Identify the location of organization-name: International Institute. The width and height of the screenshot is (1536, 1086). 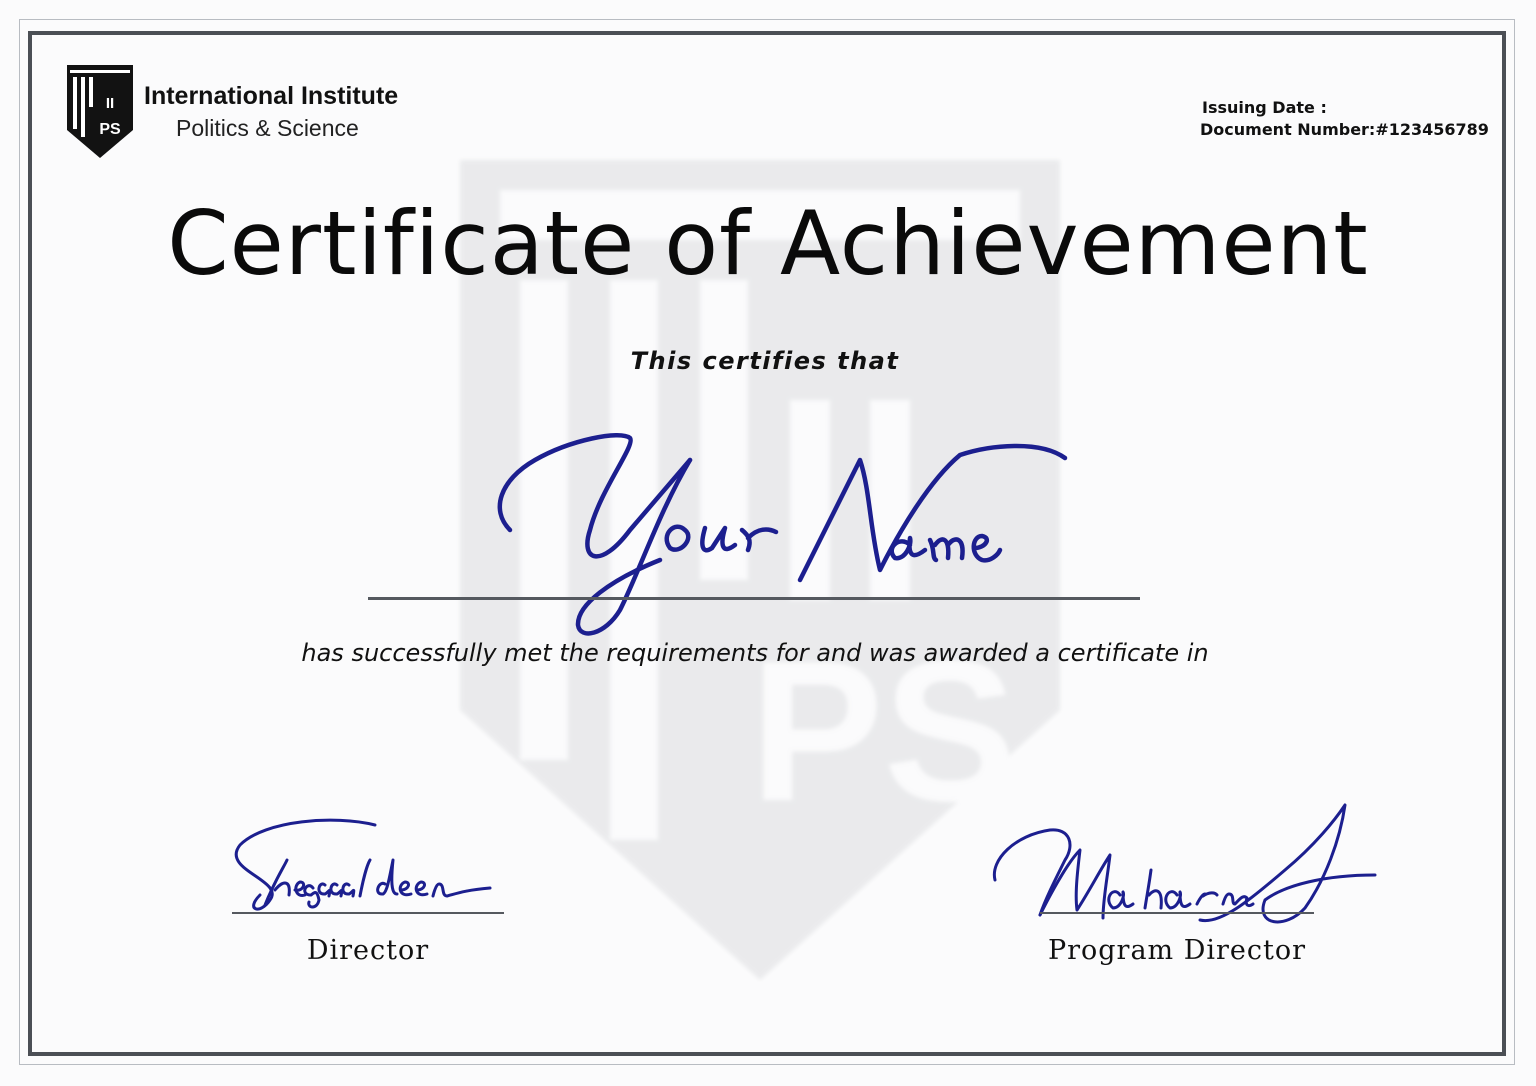
(271, 96).